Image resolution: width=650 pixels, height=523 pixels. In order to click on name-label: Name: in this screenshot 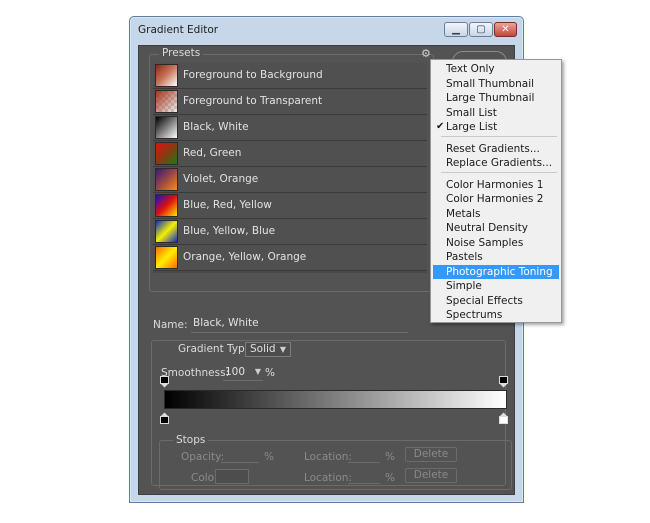, I will do `click(170, 325)`.